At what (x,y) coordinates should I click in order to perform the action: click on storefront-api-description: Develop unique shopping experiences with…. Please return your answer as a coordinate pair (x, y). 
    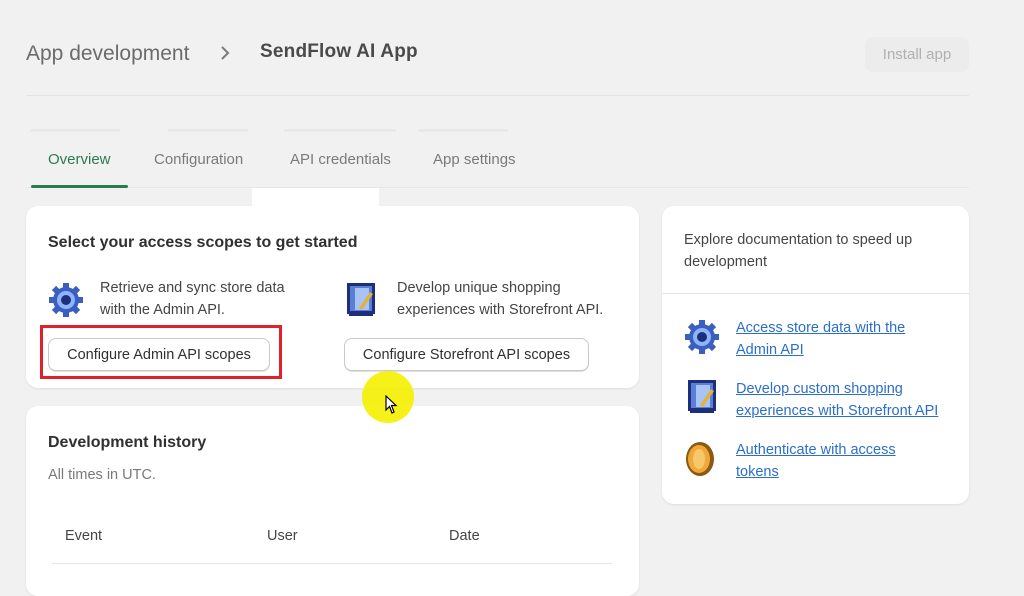
    Looking at the image, I should click on (500, 299).